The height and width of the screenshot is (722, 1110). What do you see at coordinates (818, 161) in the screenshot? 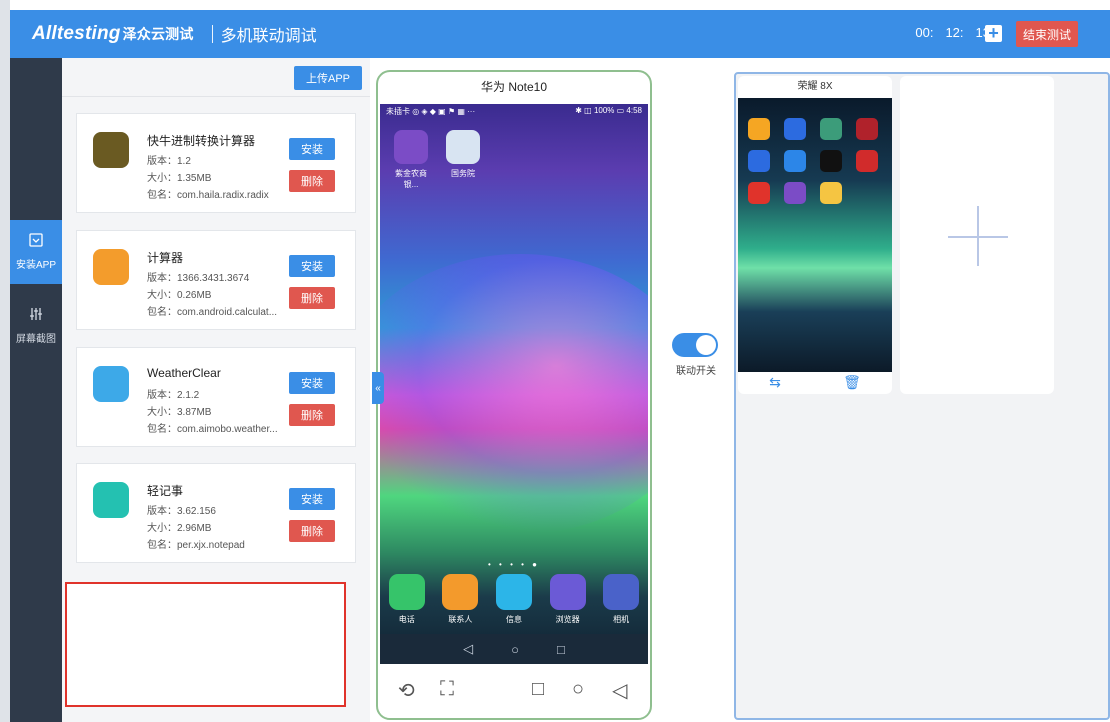
I see `mini-app-grid` at bounding box center [818, 161].